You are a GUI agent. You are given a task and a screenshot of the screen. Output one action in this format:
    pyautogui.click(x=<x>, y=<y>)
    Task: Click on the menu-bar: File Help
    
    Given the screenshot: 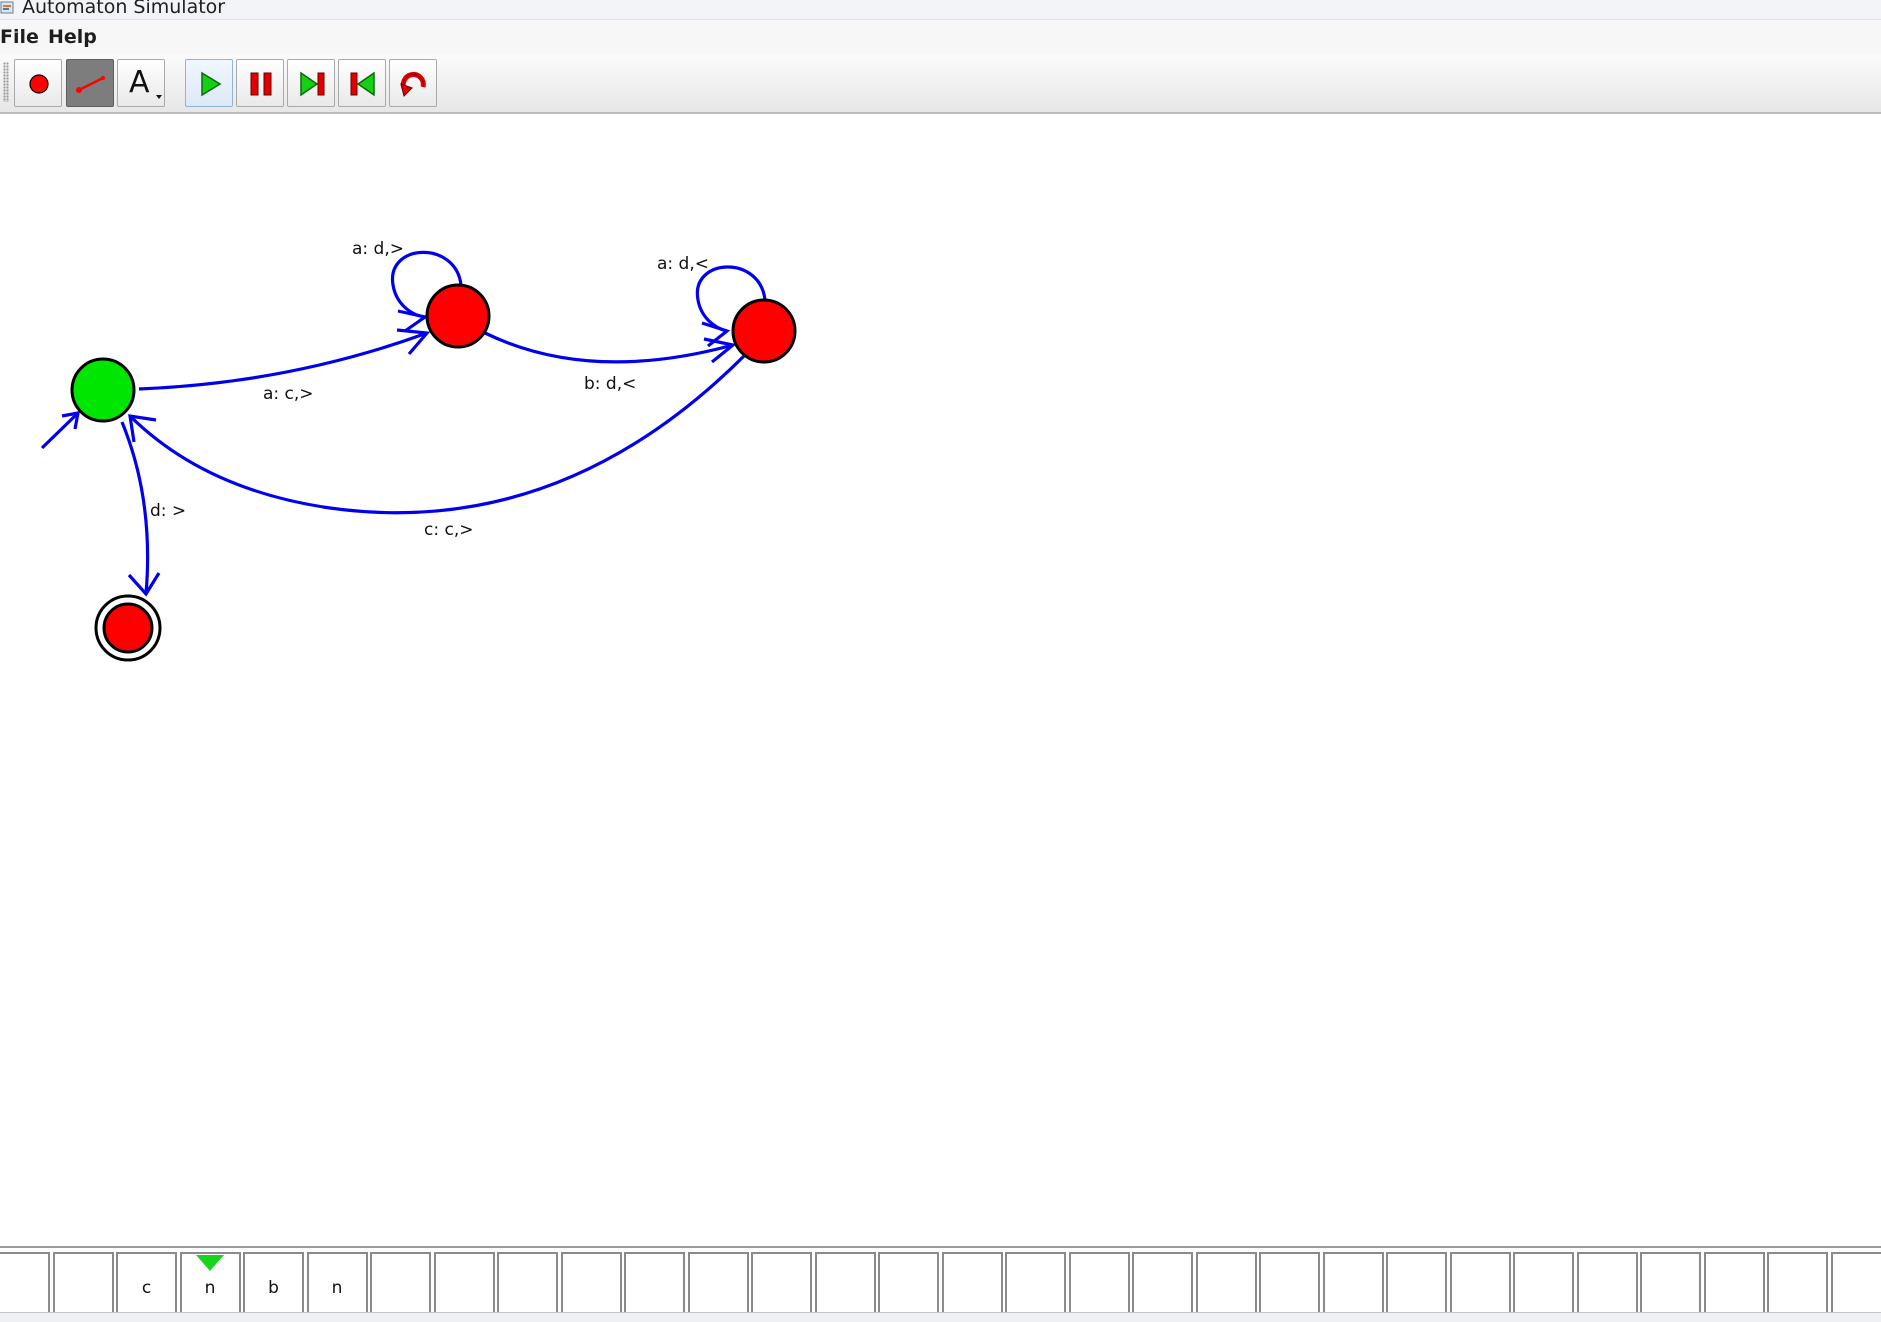 What is the action you would take?
    pyautogui.click(x=940, y=37)
    